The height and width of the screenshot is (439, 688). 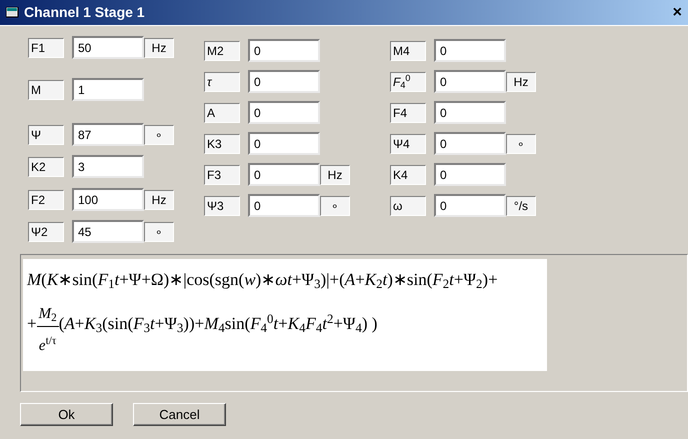 What do you see at coordinates (13, 12) in the screenshot?
I see `window-icon` at bounding box center [13, 12].